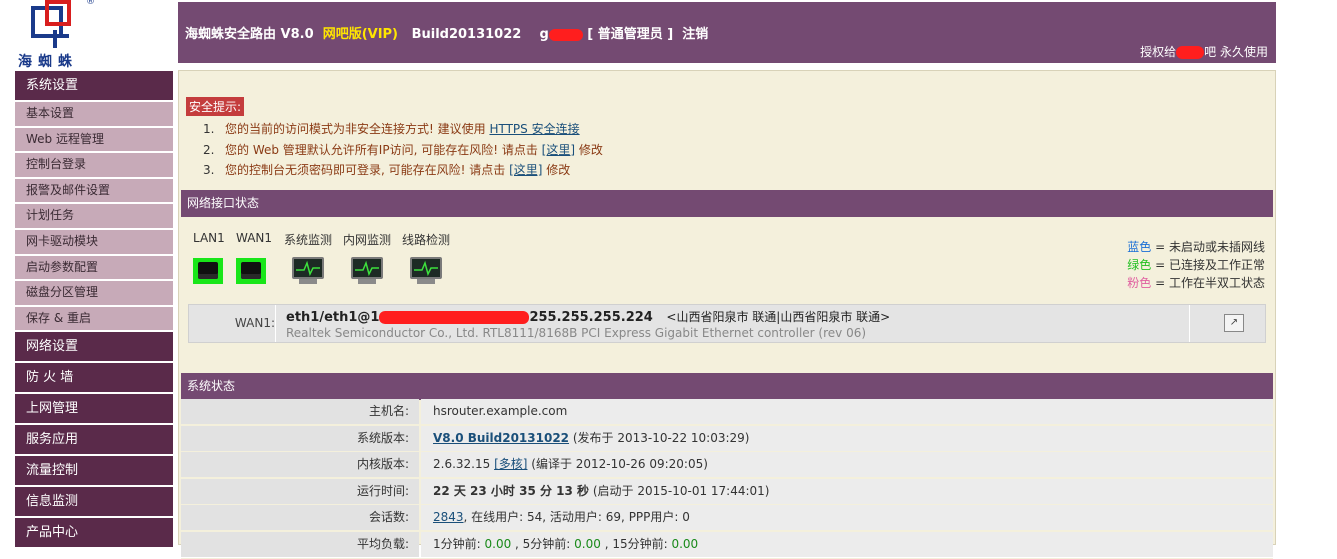  What do you see at coordinates (387, 170) in the screenshot?
I see `list-item: 3. 您的控制台无须密码即可登录, 可能存在风险! 请点击 [这里] 修改` at bounding box center [387, 170].